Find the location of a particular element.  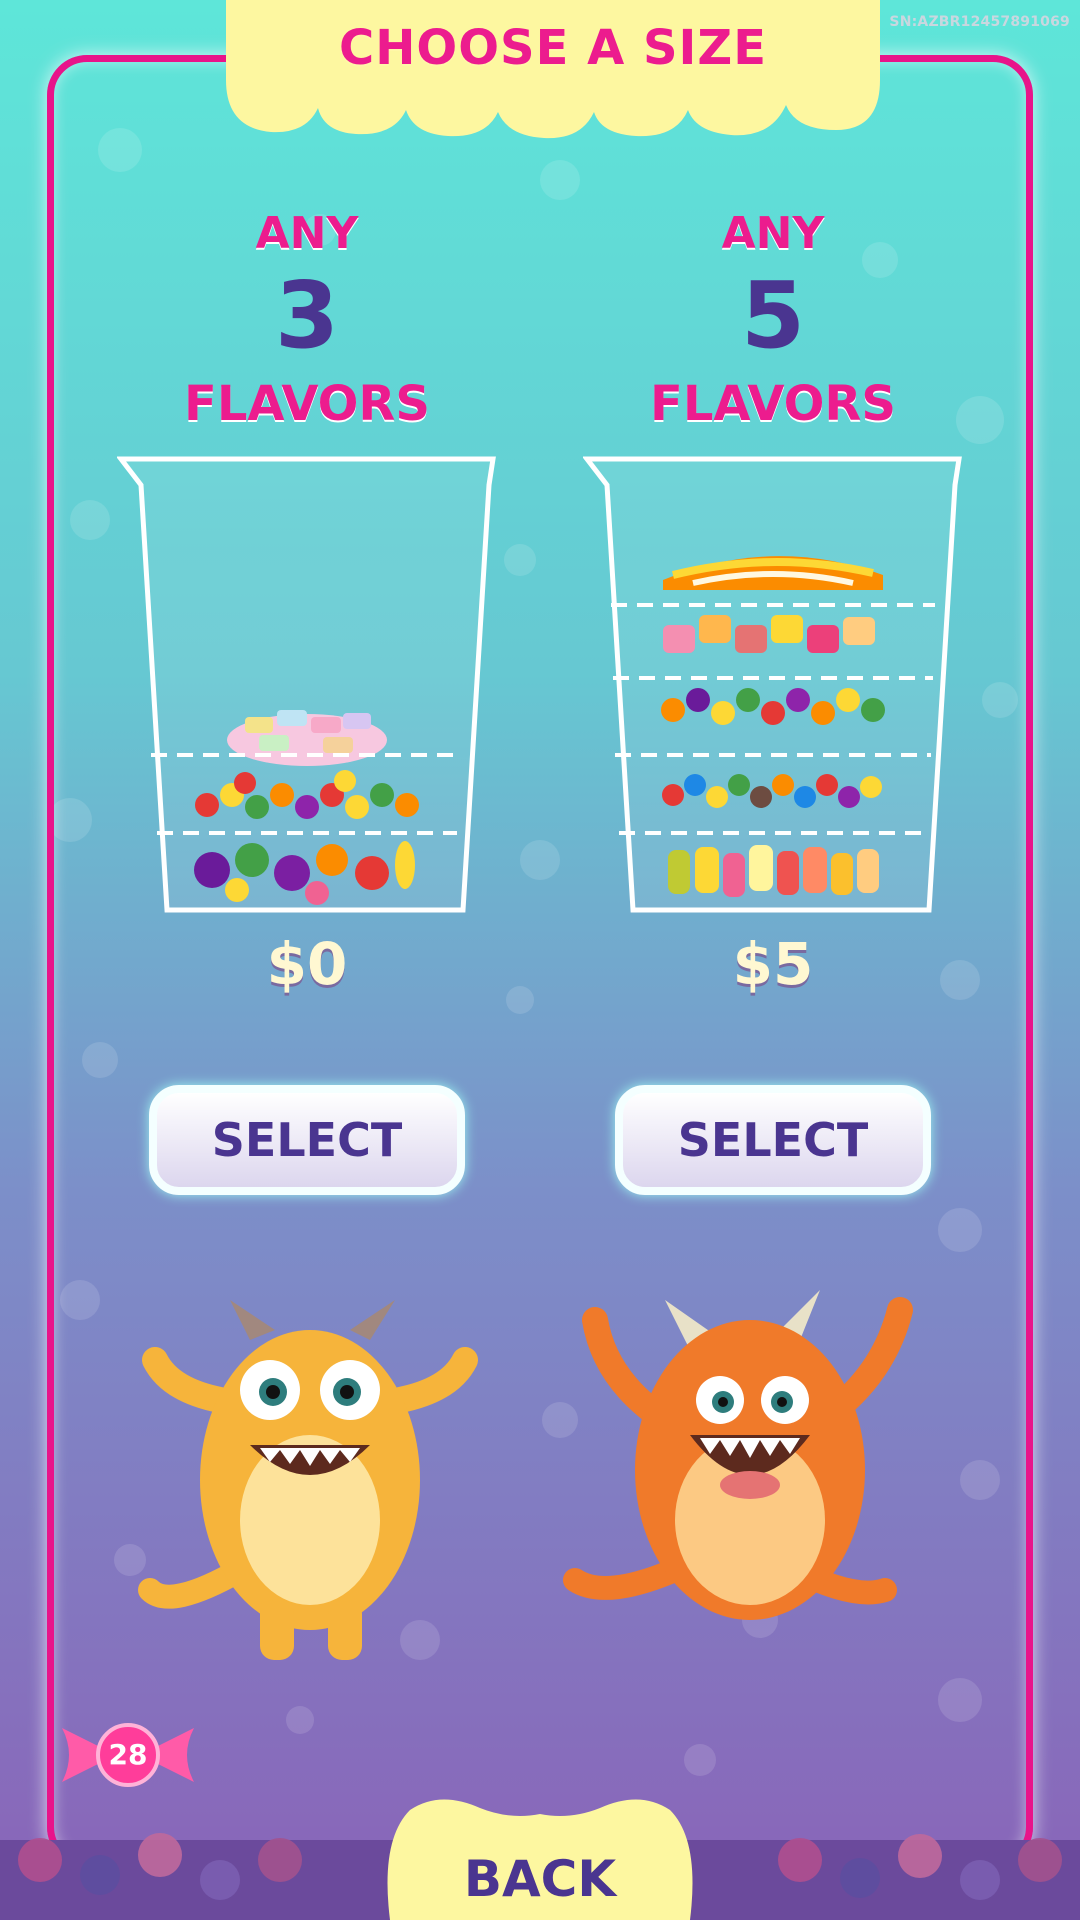

timer-count: 28 is located at coordinates (128, 1754).